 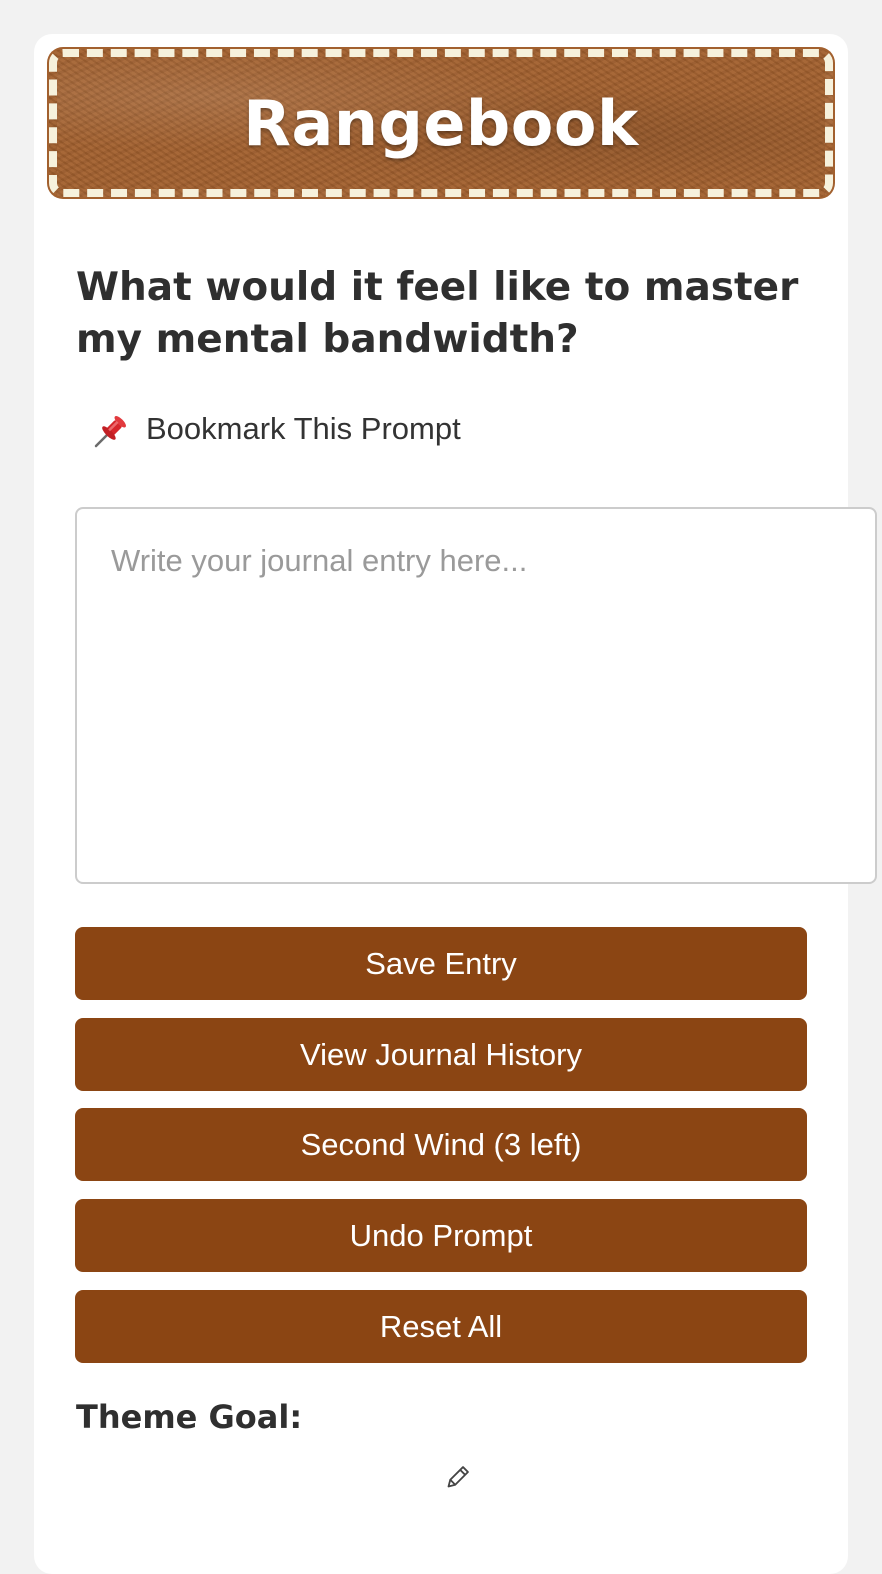 What do you see at coordinates (441, 1144) in the screenshot?
I see `second-wind-button: Second Wind (3 left)` at bounding box center [441, 1144].